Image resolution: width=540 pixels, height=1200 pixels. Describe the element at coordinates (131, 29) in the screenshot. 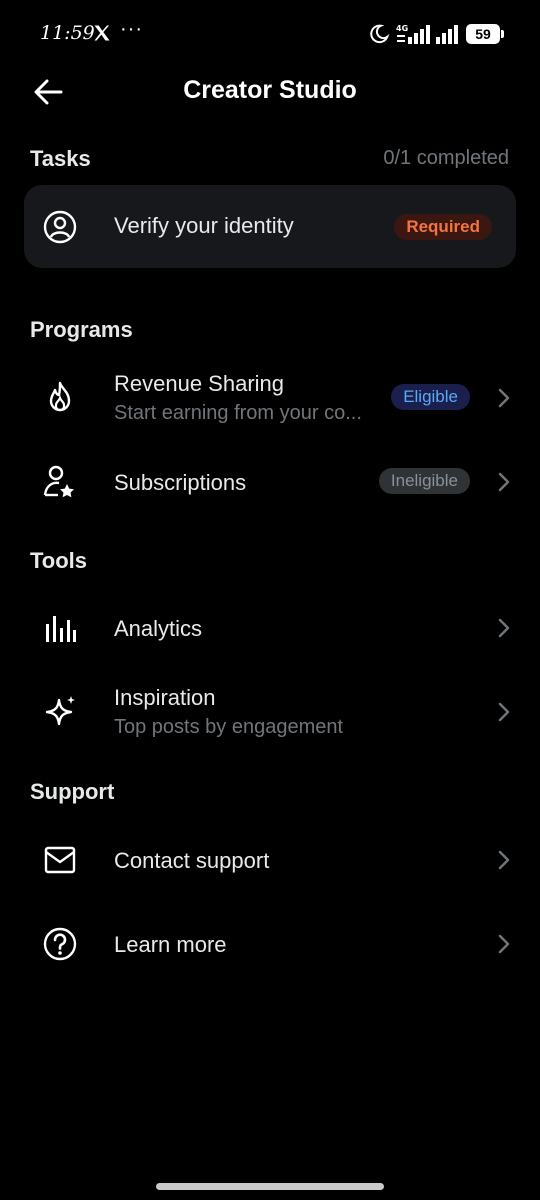

I see `status-more-dots: ···` at that location.